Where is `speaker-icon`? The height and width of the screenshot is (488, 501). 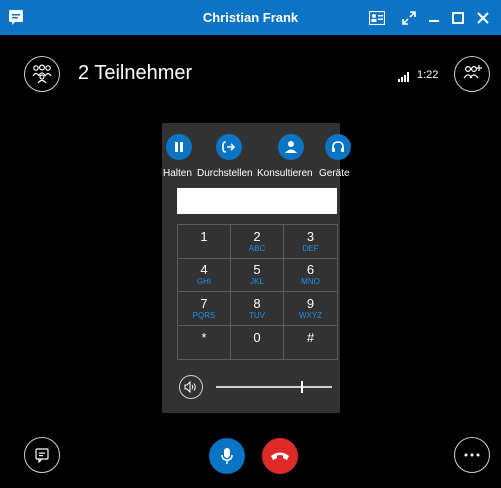 speaker-icon is located at coordinates (190, 387).